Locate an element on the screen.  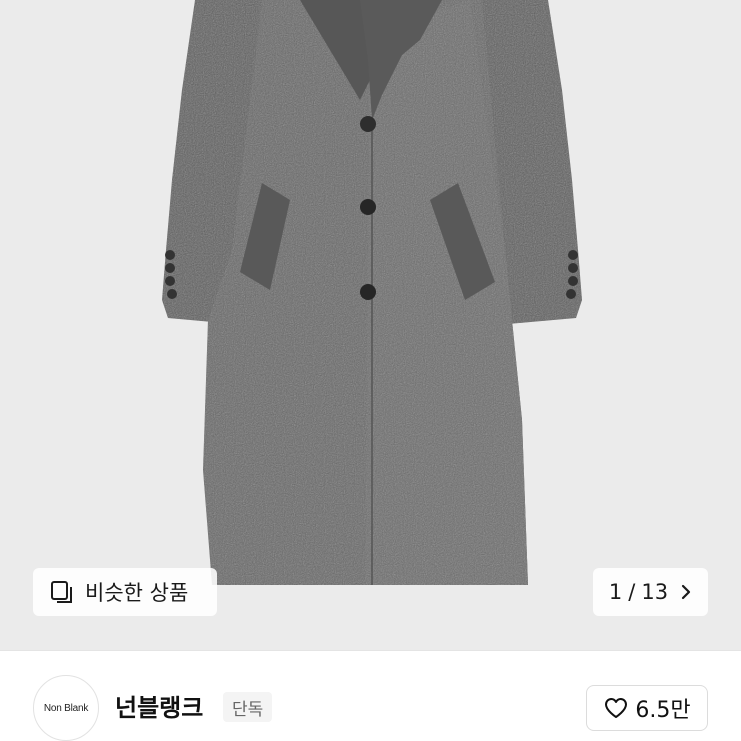
similar-products-icon is located at coordinates (62, 592).